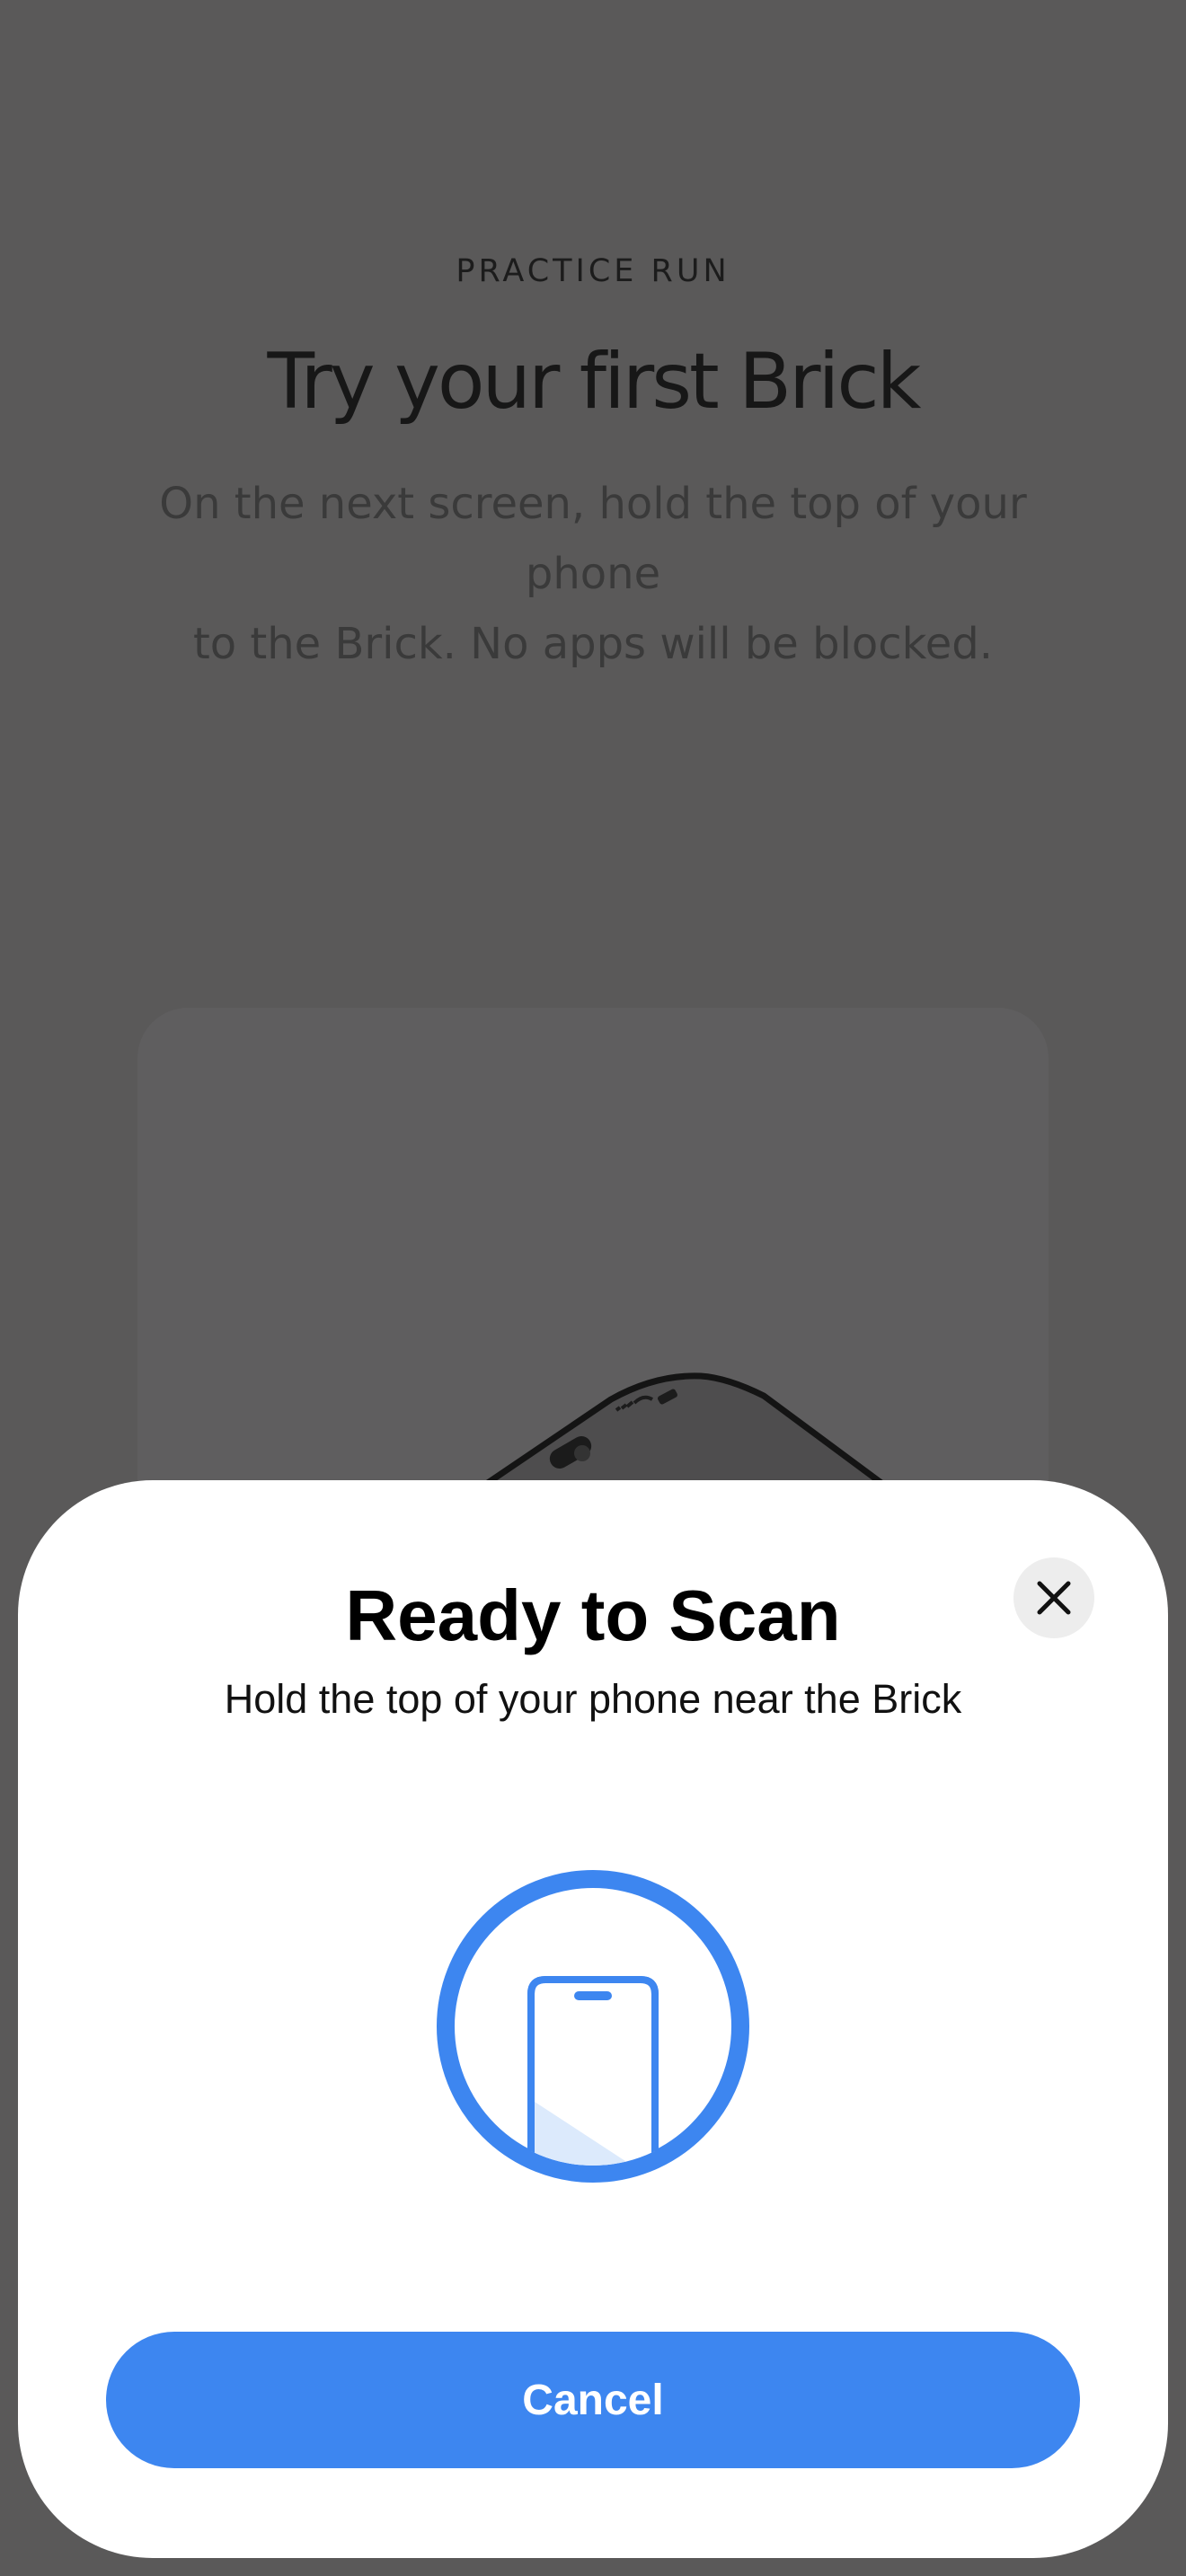 This screenshot has width=1186, height=2576. I want to click on close-icon, so click(1054, 1598).